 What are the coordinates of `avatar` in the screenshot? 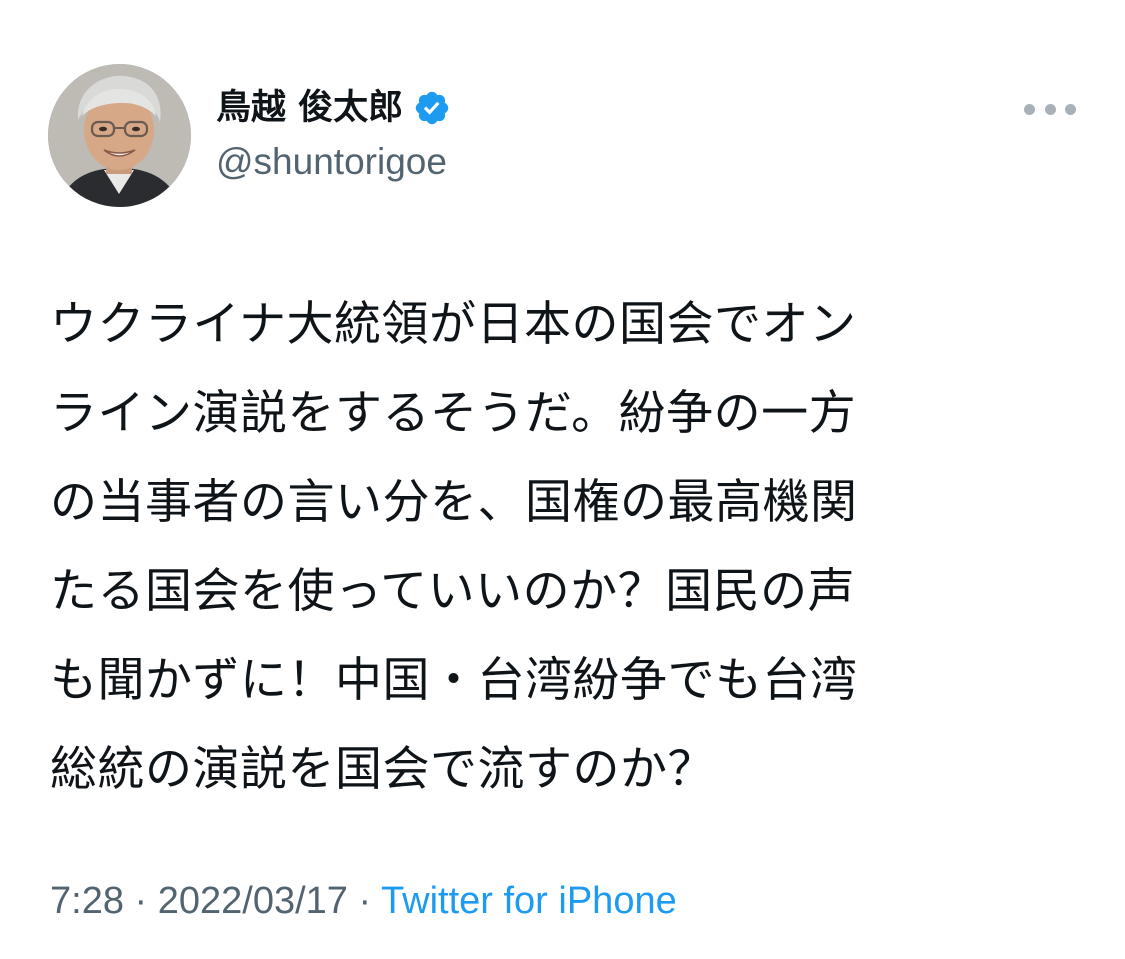 It's located at (119, 135).